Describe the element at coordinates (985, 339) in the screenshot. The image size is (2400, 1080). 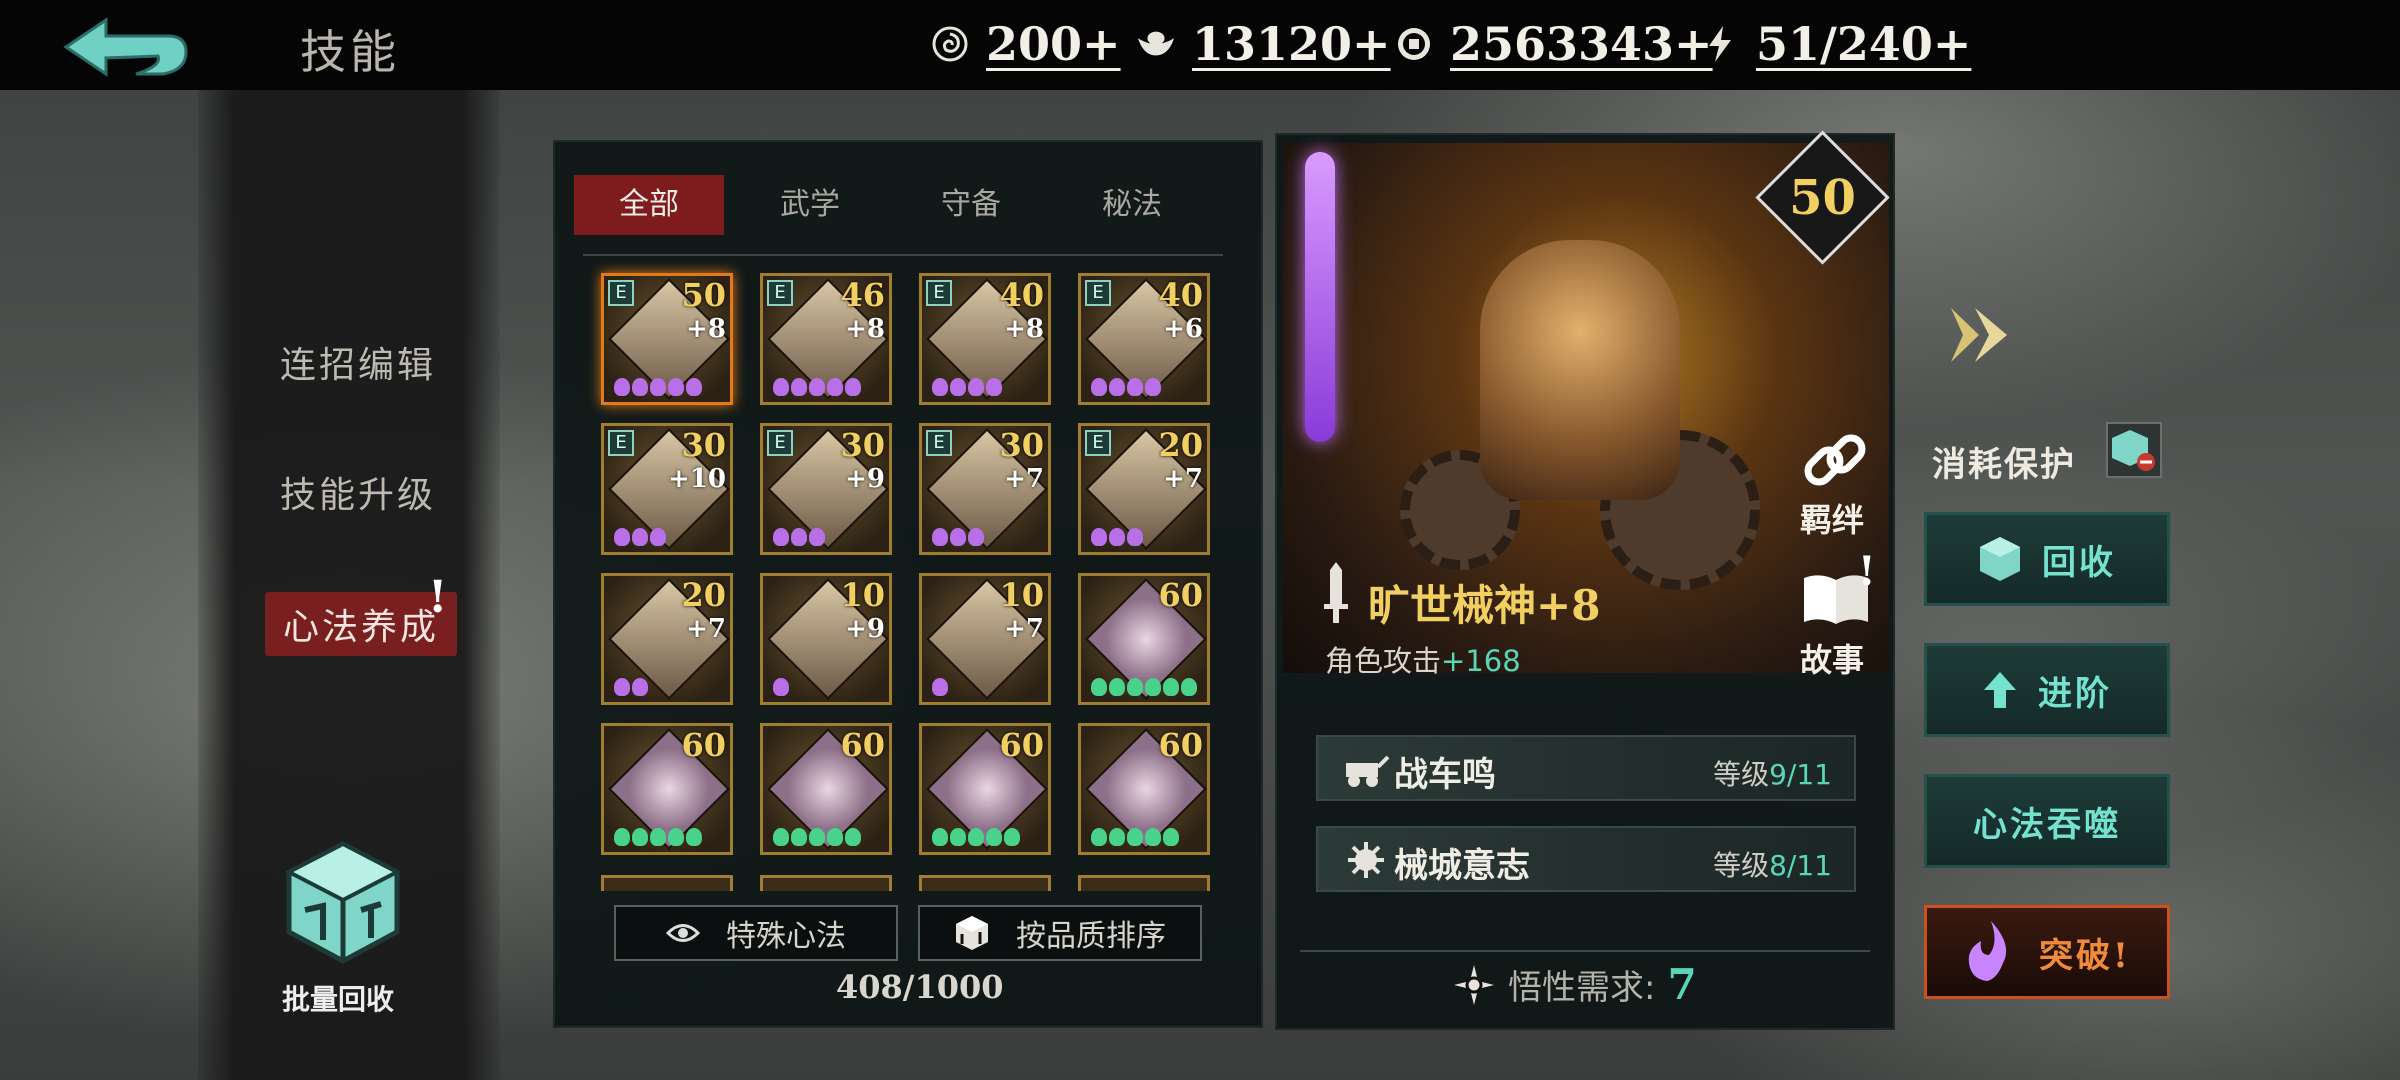
I see `mind-art-card: E 40 +8` at that location.